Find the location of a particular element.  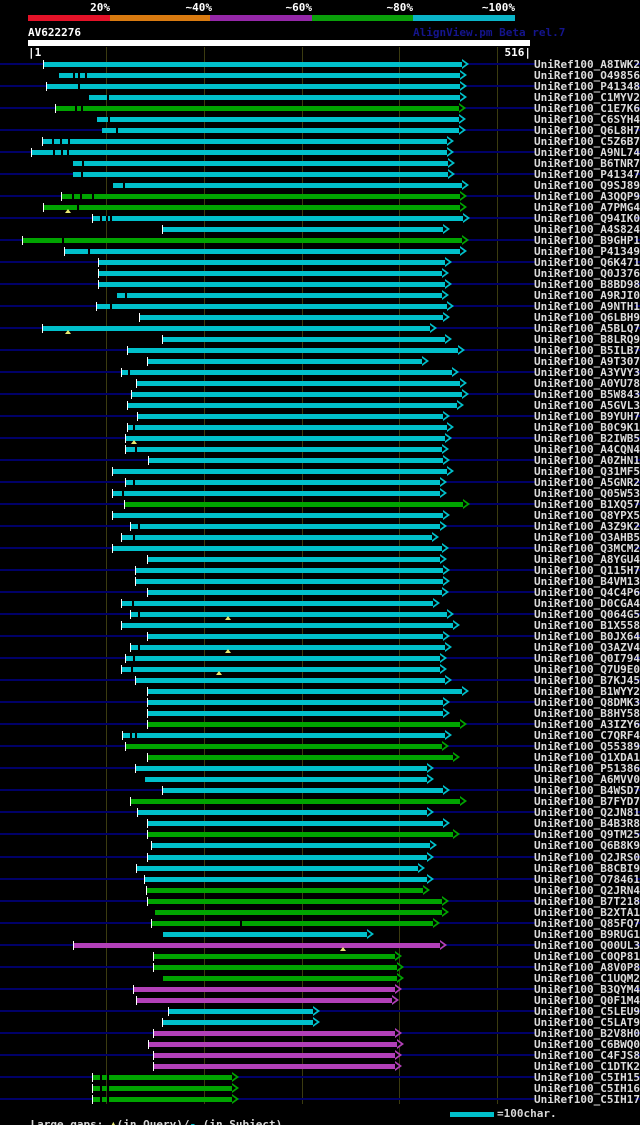

uniref-hit-label: UniRef100_C5IH17 is located at coordinates (587, 1099).